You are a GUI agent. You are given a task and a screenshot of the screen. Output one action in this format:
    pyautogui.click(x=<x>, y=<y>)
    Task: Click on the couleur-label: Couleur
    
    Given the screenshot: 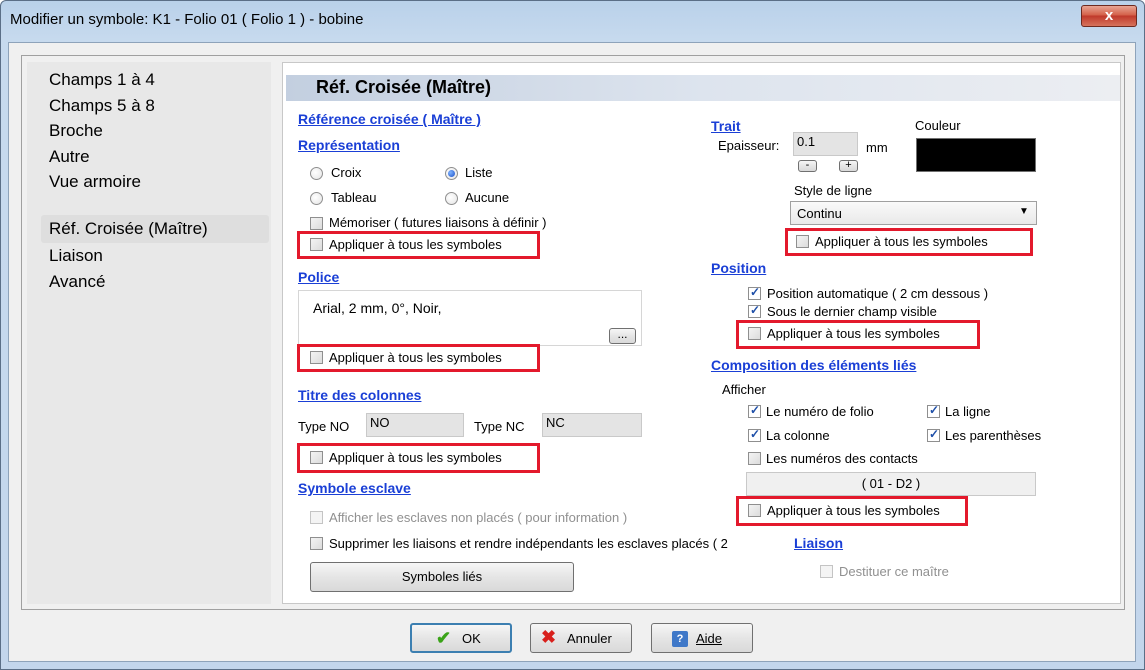 What is the action you would take?
    pyautogui.click(x=938, y=125)
    